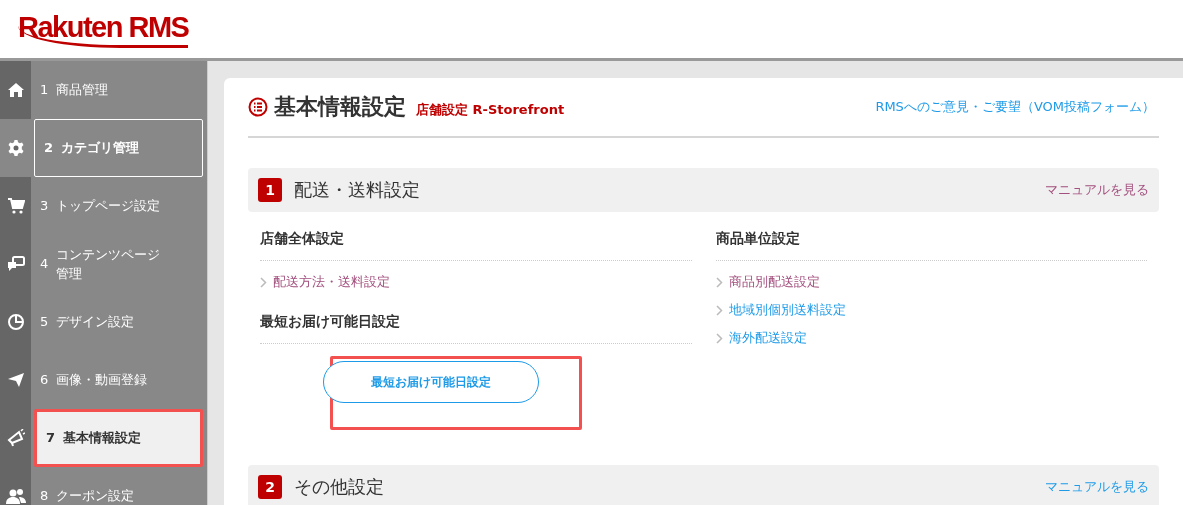 The width and height of the screenshot is (1183, 505). What do you see at coordinates (118, 148) in the screenshot?
I see `sidebar-item: 2 カテゴリ管理` at bounding box center [118, 148].